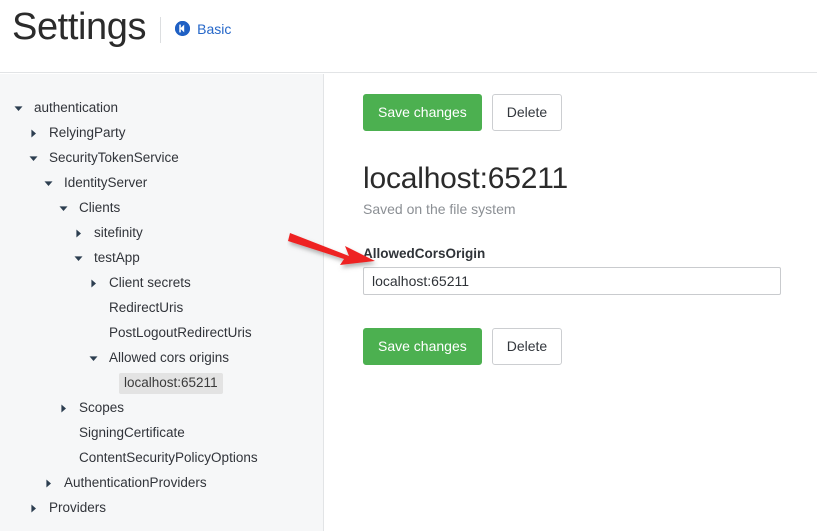 The width and height of the screenshot is (817, 531). I want to click on delete-button-top: Delete, so click(527, 112).